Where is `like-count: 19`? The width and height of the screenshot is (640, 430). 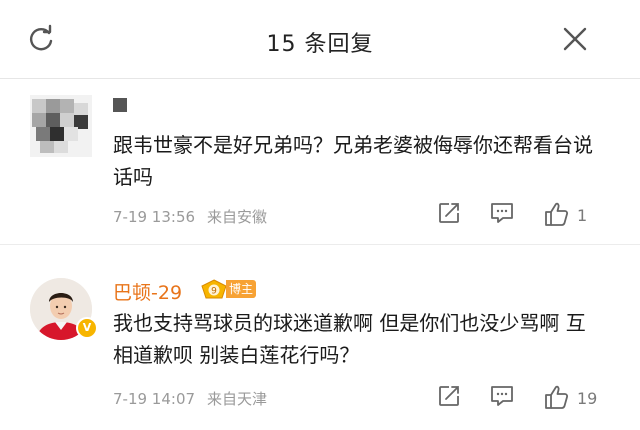
like-count: 19 is located at coordinates (587, 398).